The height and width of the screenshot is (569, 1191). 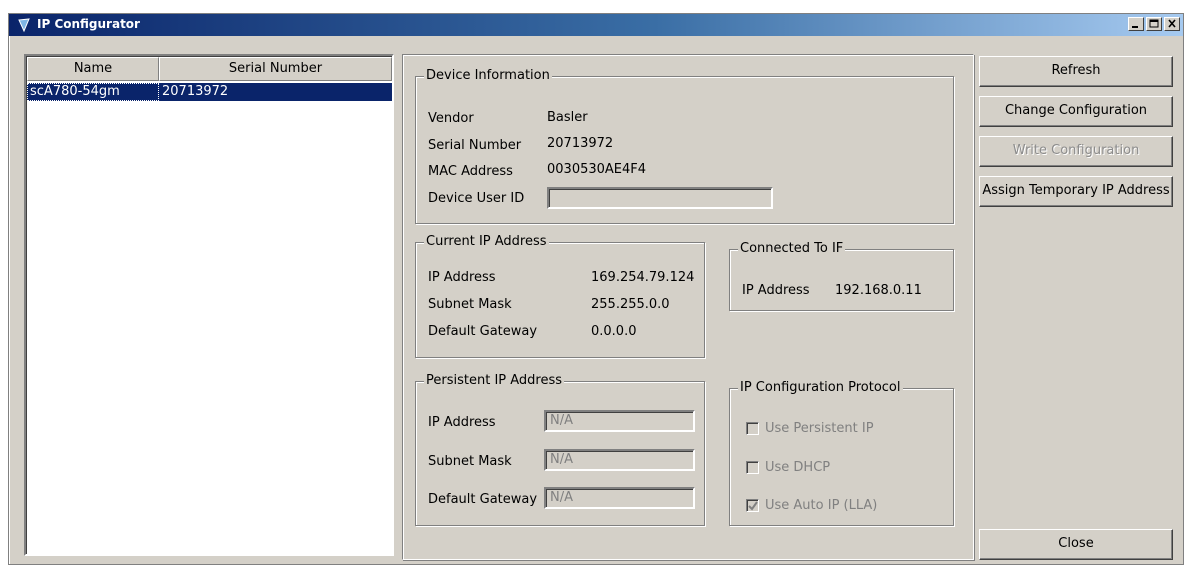 What do you see at coordinates (1172, 24) in the screenshot?
I see `close-icon` at bounding box center [1172, 24].